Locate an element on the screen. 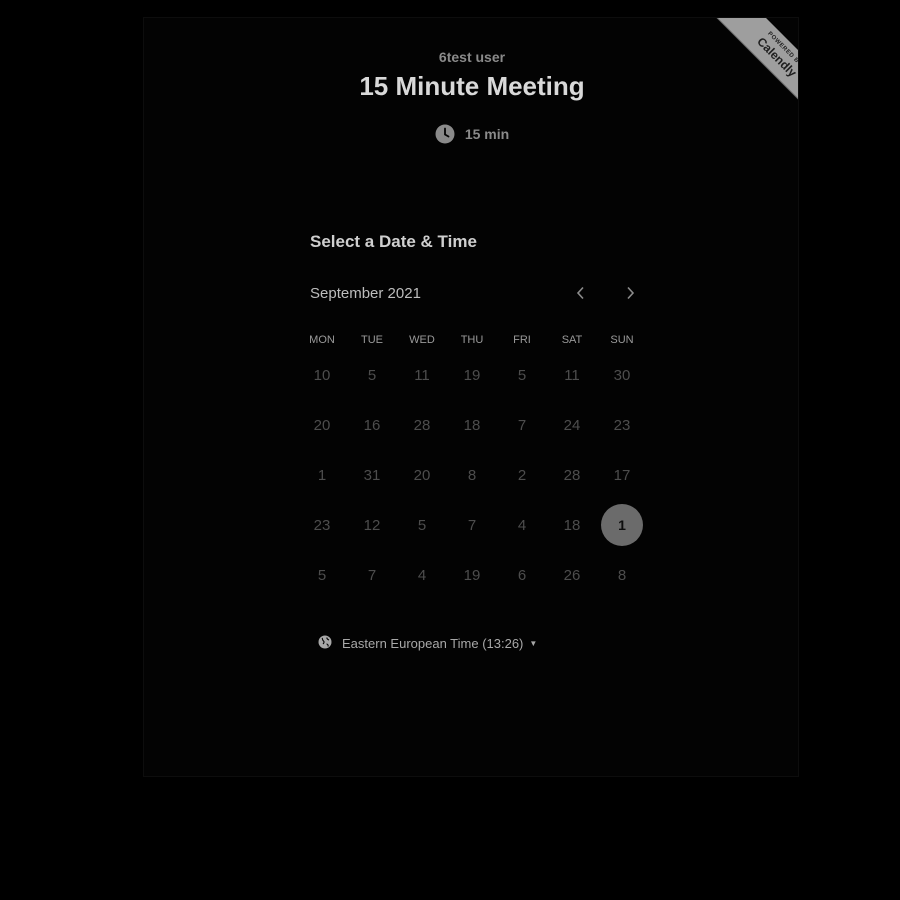  calendar-day-number: 17 is located at coordinates (622, 475).